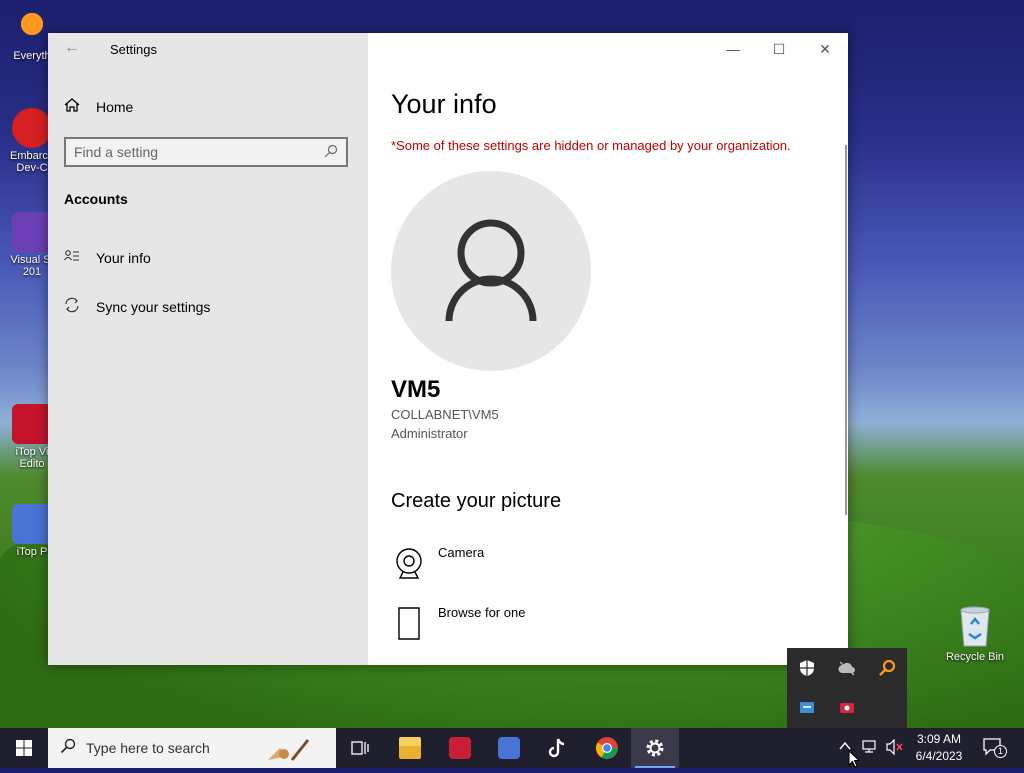 Image resolution: width=1024 pixels, height=773 pixels. I want to click on screen-recorder-app-icon, so click(460, 748).